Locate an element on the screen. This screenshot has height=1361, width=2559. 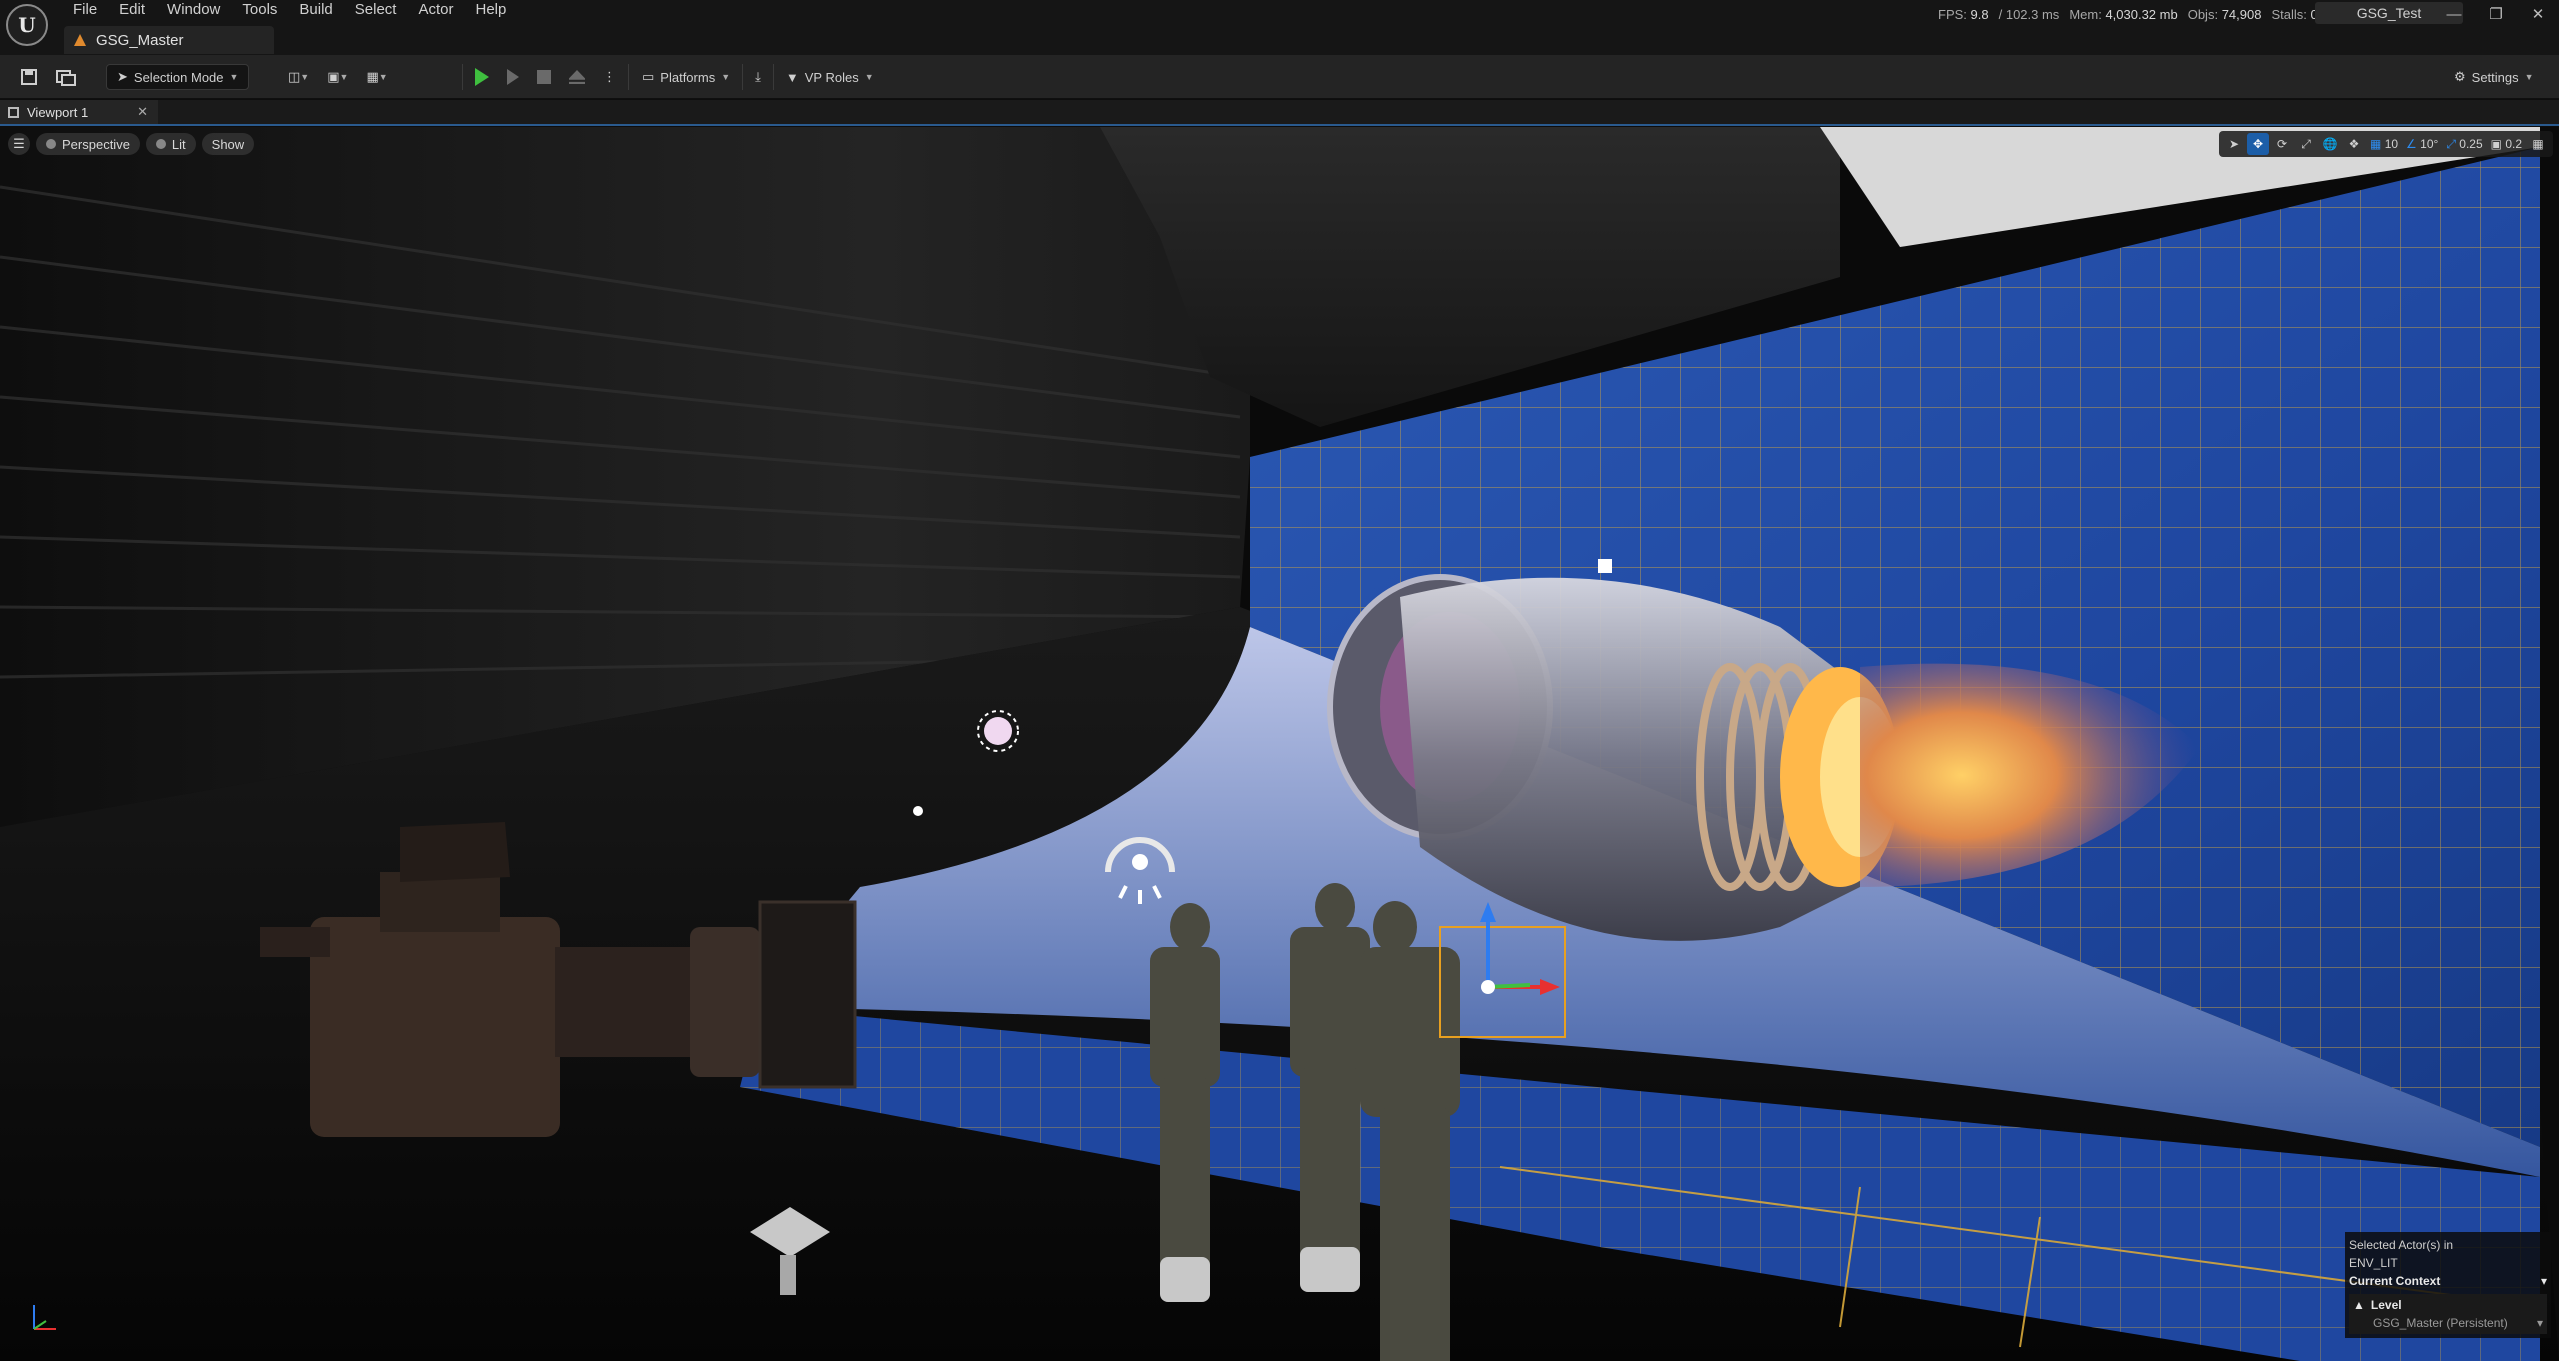
unreal-logo-icon: U is located at coordinates (27, 25).